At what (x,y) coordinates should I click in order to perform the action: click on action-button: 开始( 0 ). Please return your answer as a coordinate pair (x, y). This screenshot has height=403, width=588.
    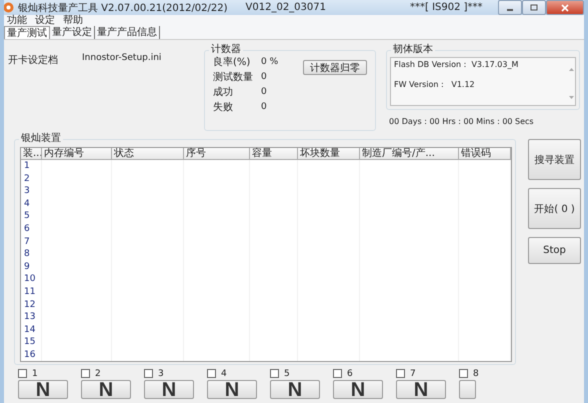
    Looking at the image, I should click on (554, 208).